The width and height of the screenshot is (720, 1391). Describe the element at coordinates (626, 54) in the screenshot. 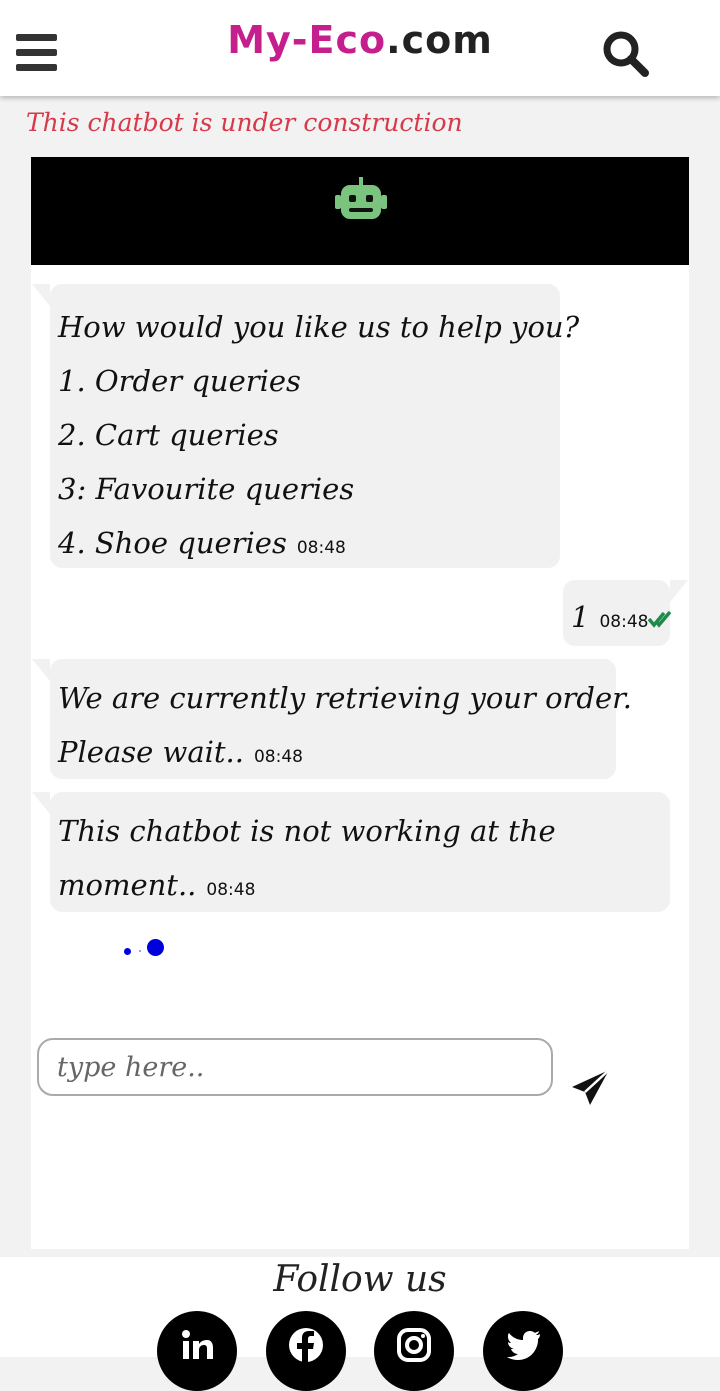

I see `search-icon` at that location.